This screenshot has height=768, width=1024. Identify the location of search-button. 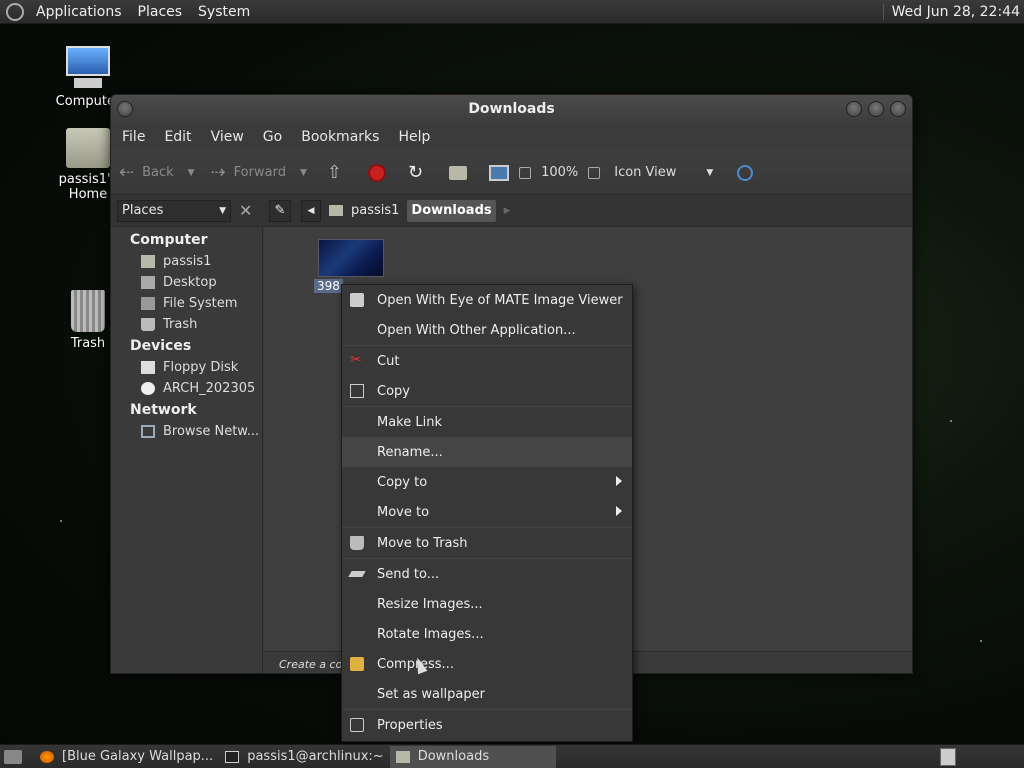
(745, 172).